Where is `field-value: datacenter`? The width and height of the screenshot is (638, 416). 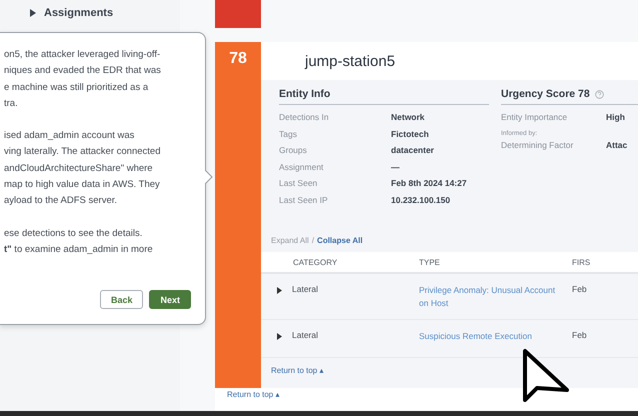 field-value: datacenter is located at coordinates (412, 150).